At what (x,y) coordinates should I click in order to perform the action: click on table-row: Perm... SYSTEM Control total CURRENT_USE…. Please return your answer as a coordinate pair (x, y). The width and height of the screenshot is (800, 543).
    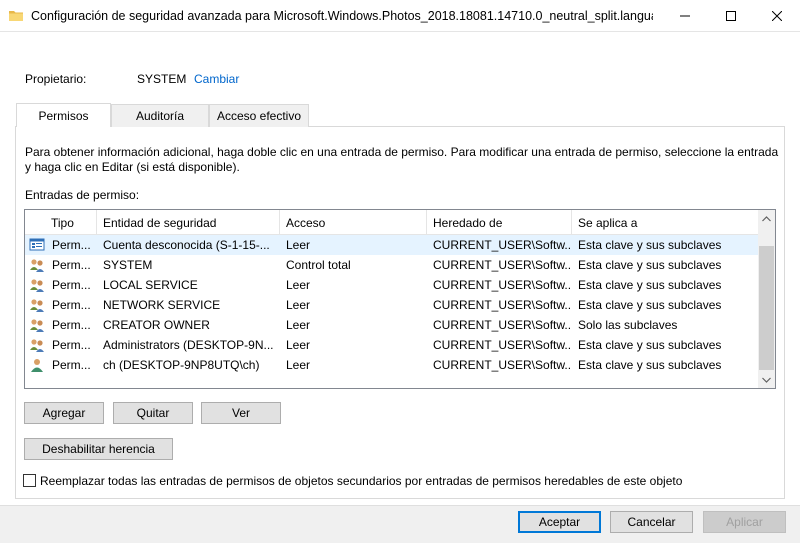
    Looking at the image, I should click on (391, 265).